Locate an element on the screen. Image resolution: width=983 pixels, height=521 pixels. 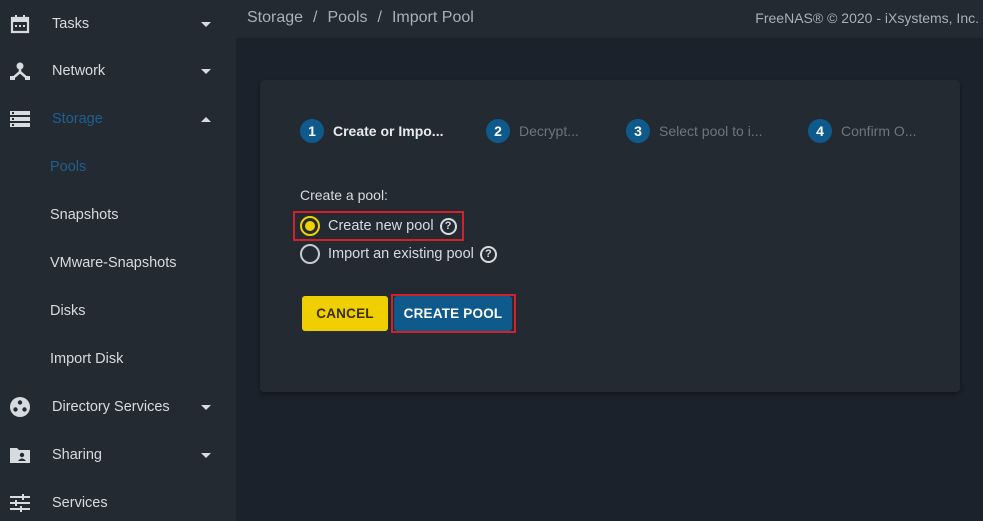
directory-services-icon is located at coordinates (20, 407).